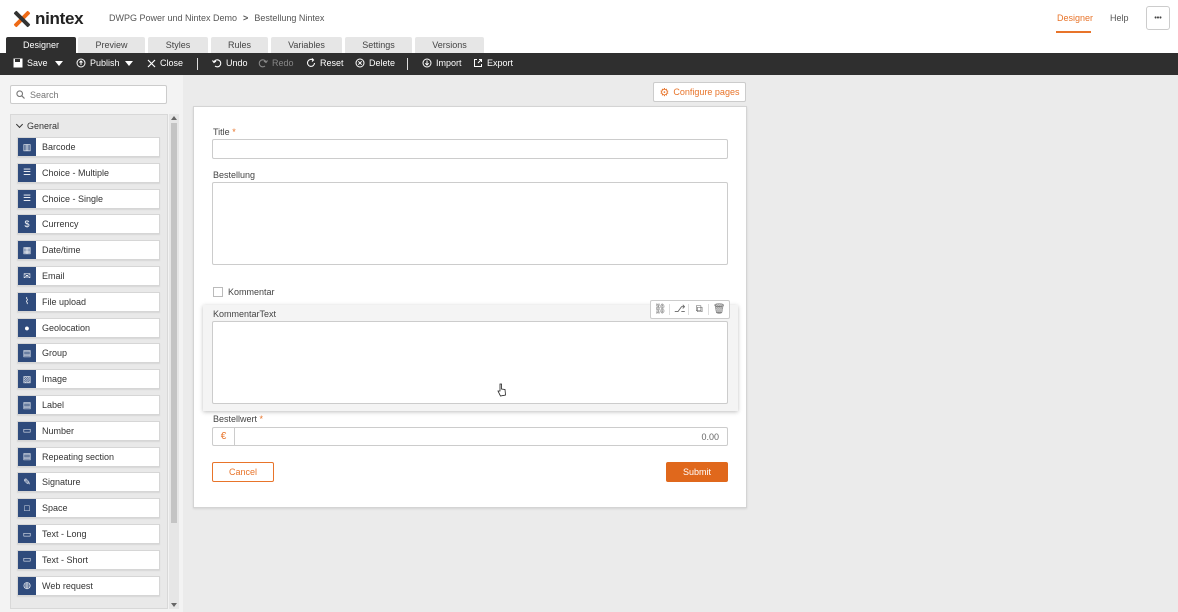 The width and height of the screenshot is (1178, 612). Describe the element at coordinates (174, 323) in the screenshot. I see `scroll-thumb` at that location.